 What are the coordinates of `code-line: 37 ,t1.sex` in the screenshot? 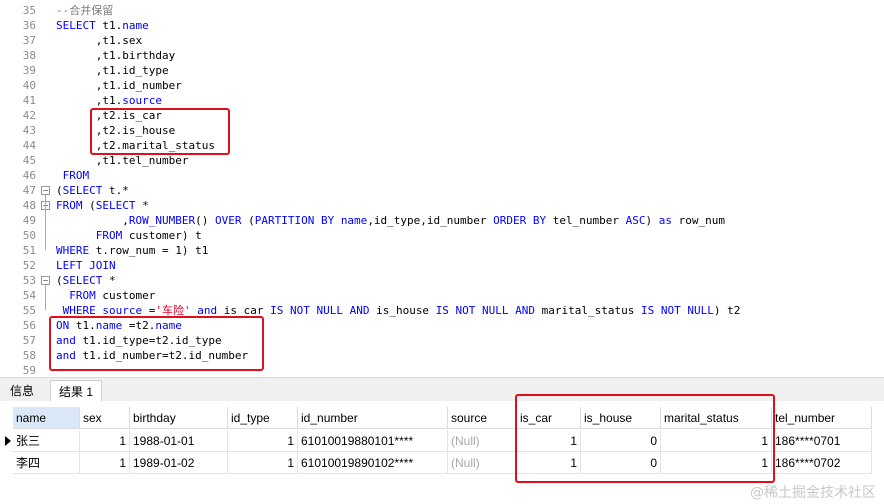 It's located at (442, 40).